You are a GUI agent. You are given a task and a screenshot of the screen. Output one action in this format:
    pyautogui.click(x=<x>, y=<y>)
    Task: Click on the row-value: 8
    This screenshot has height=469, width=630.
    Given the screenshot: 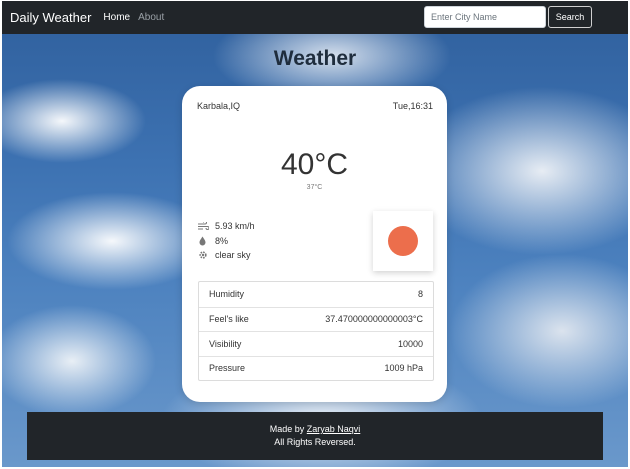 What is the action you would take?
    pyautogui.click(x=420, y=294)
    